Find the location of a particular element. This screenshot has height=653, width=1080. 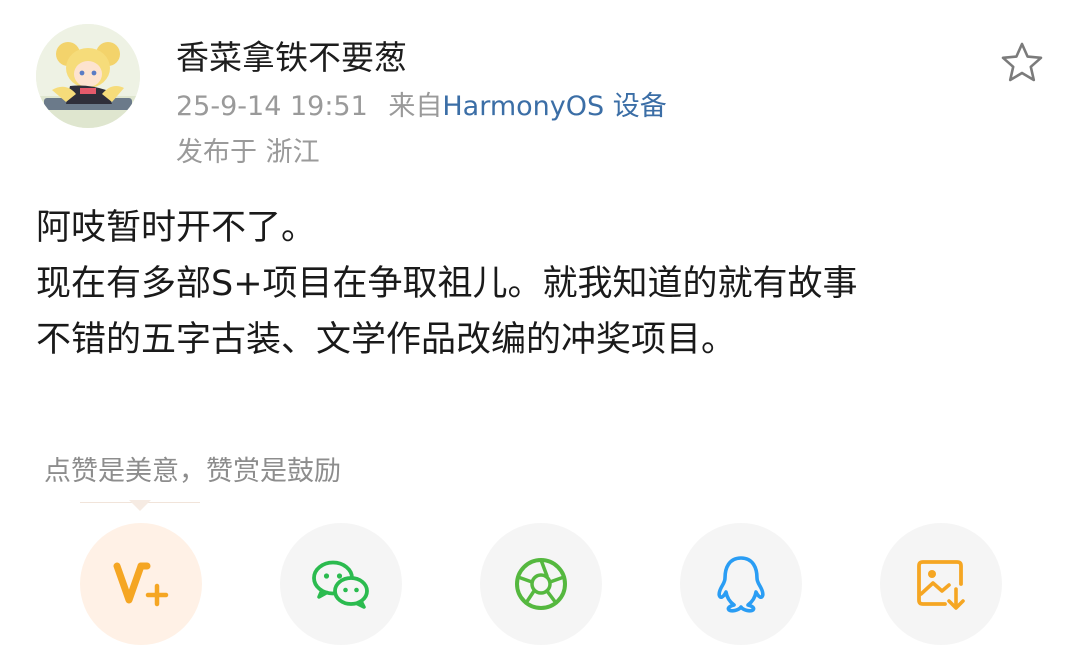

reward-hint: 点赞是美意，赞赏是鼓励 is located at coordinates (192, 471).